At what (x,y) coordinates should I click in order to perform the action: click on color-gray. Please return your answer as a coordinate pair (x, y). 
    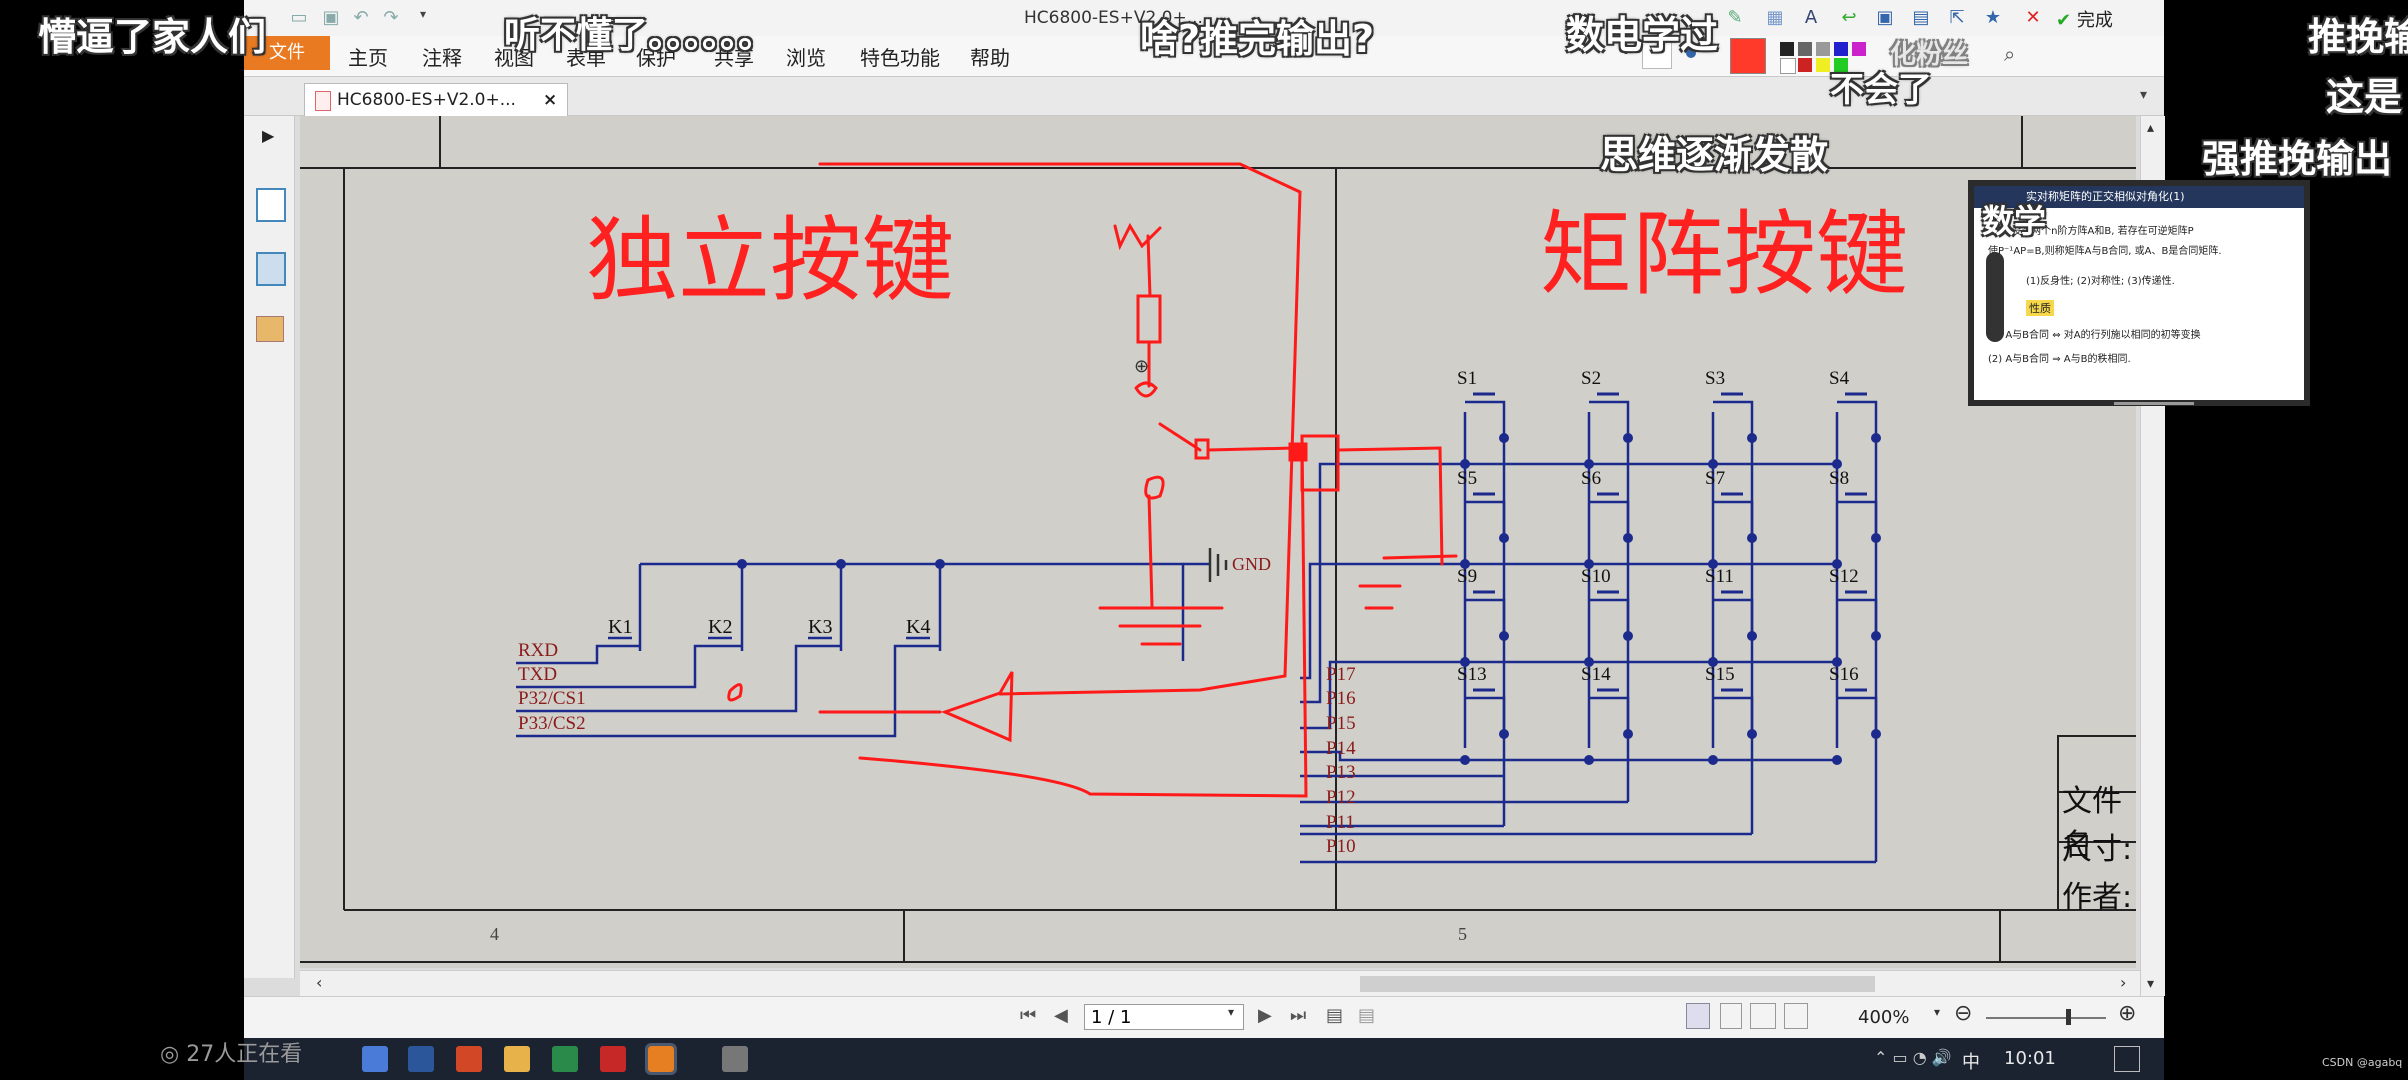
    Looking at the image, I should click on (1805, 49).